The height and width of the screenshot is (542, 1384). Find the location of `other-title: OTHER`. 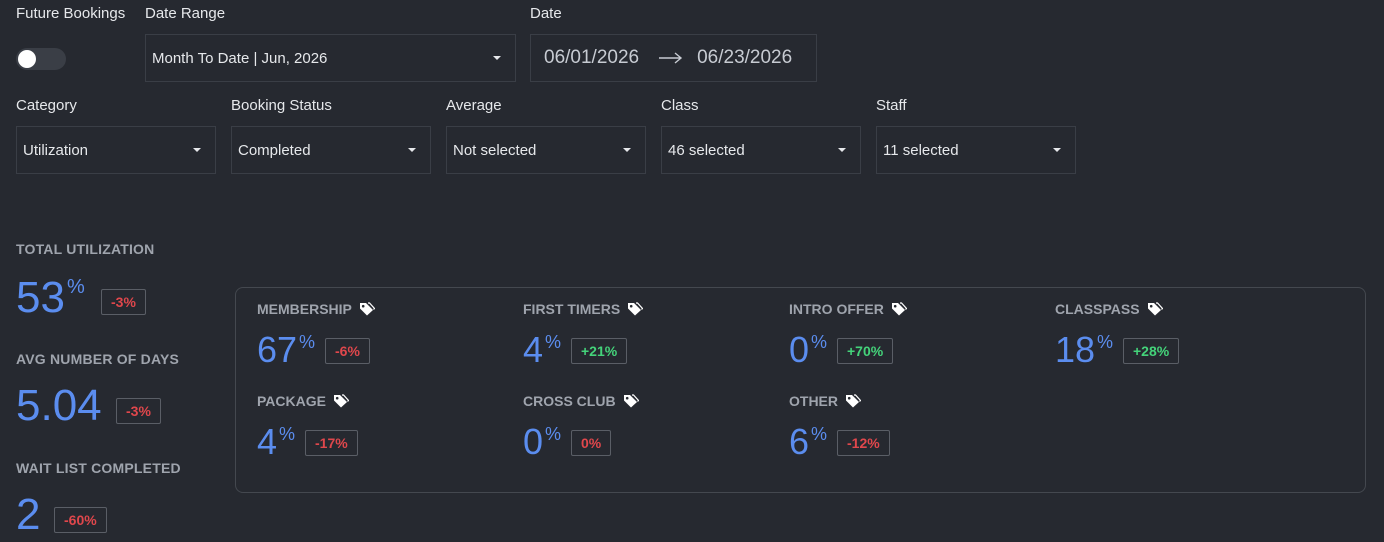

other-title: OTHER is located at coordinates (825, 401).